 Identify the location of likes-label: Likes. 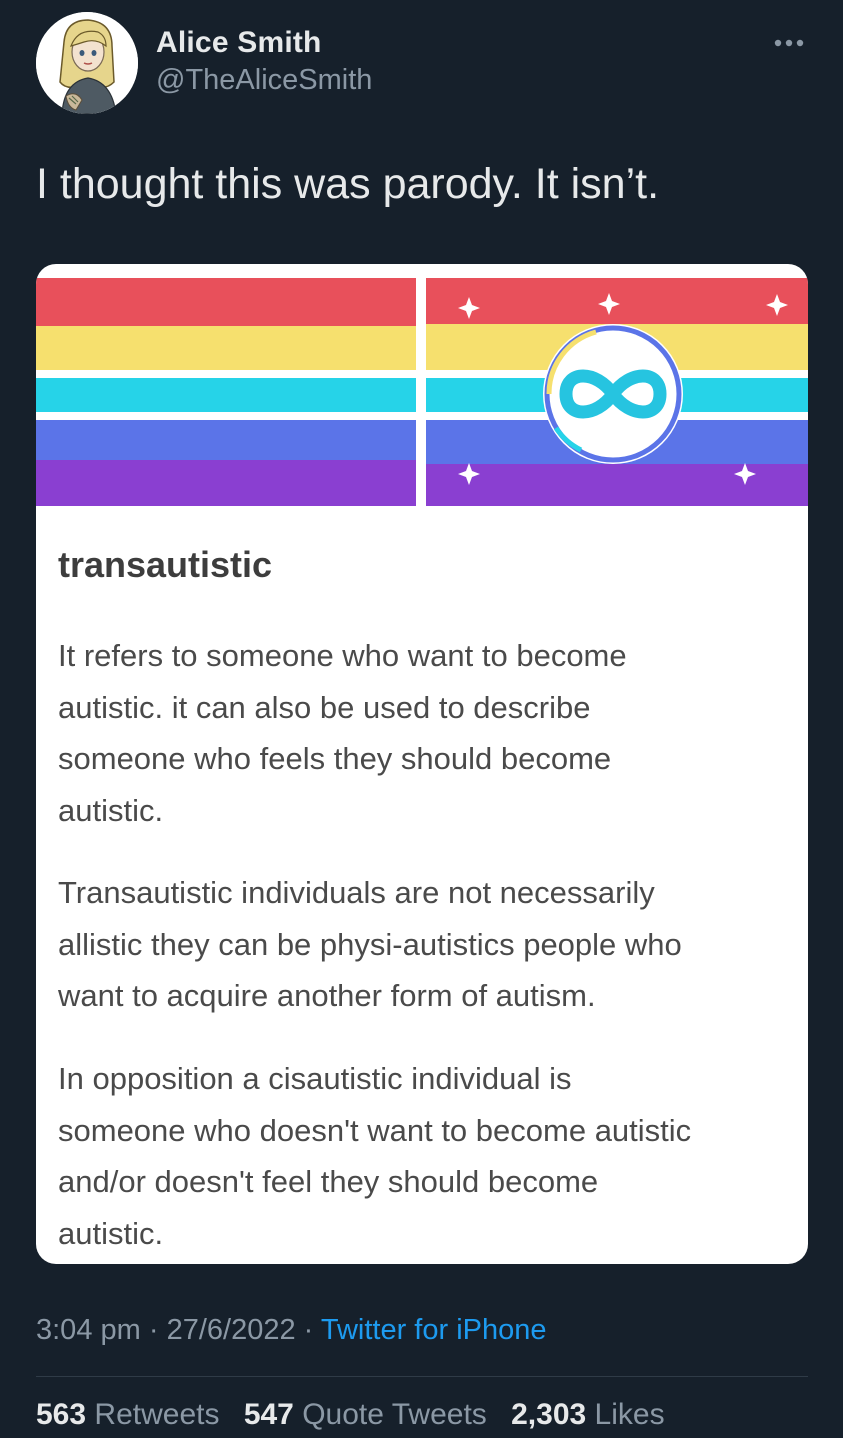
(629, 1414).